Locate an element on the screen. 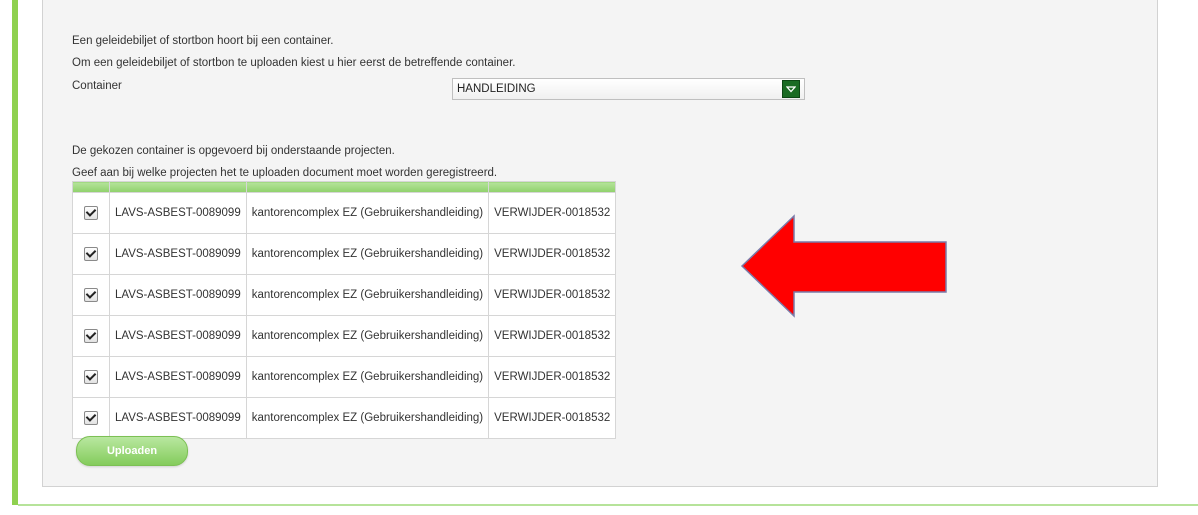 The width and height of the screenshot is (1198, 515). upload-button: Uploaden is located at coordinates (132, 451).